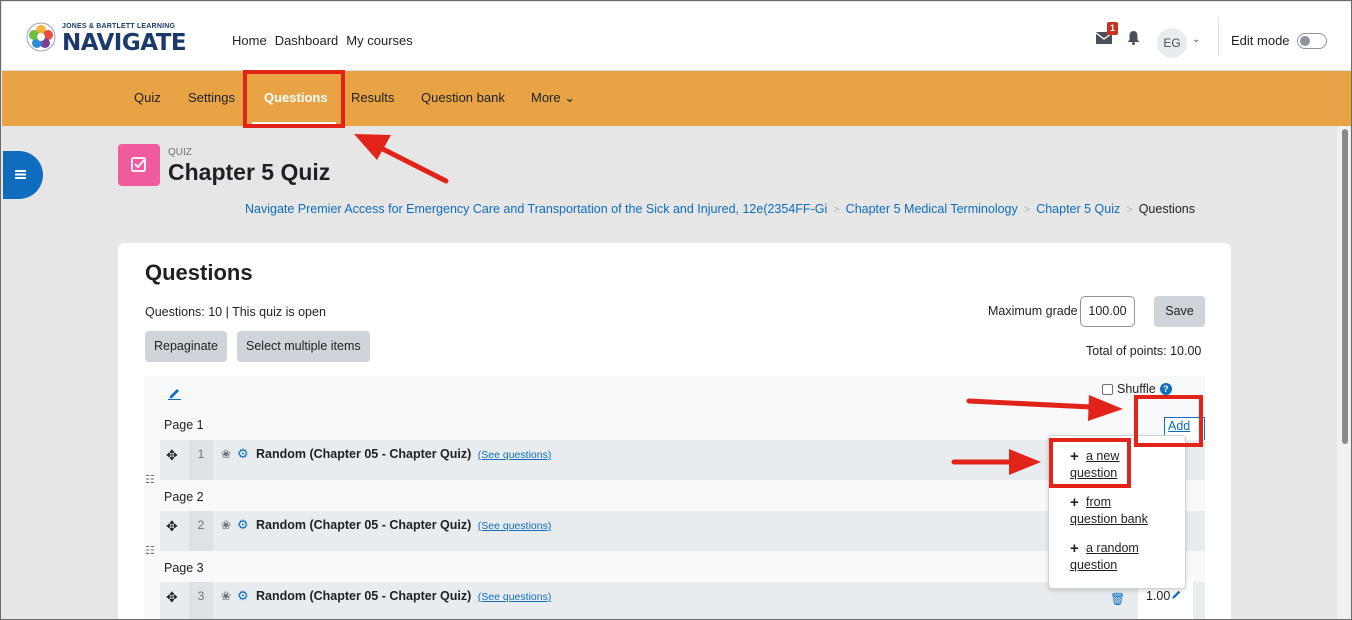  Describe the element at coordinates (1176, 594) in the screenshot. I see `edit-mark-pencil-icon` at that location.